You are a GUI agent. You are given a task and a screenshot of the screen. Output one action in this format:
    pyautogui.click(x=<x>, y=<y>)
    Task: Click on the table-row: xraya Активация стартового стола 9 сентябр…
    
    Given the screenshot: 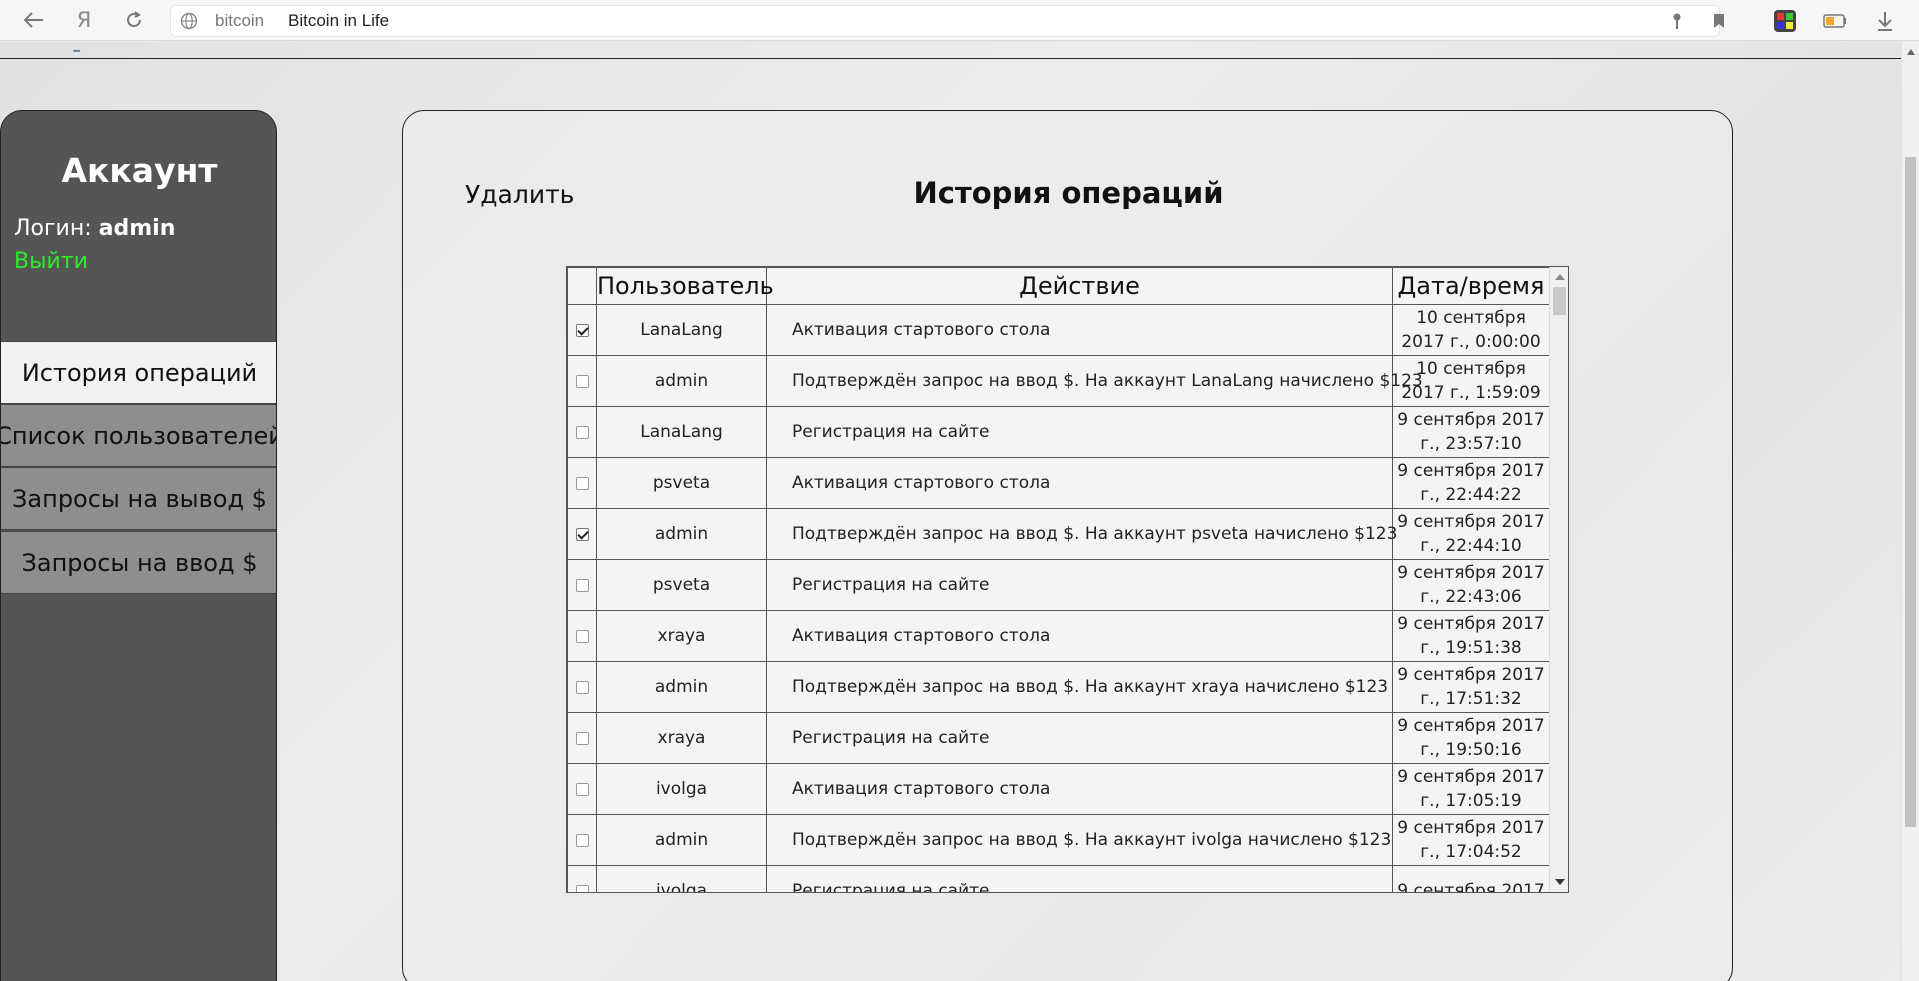 What is the action you would take?
    pyautogui.click(x=1058, y=636)
    